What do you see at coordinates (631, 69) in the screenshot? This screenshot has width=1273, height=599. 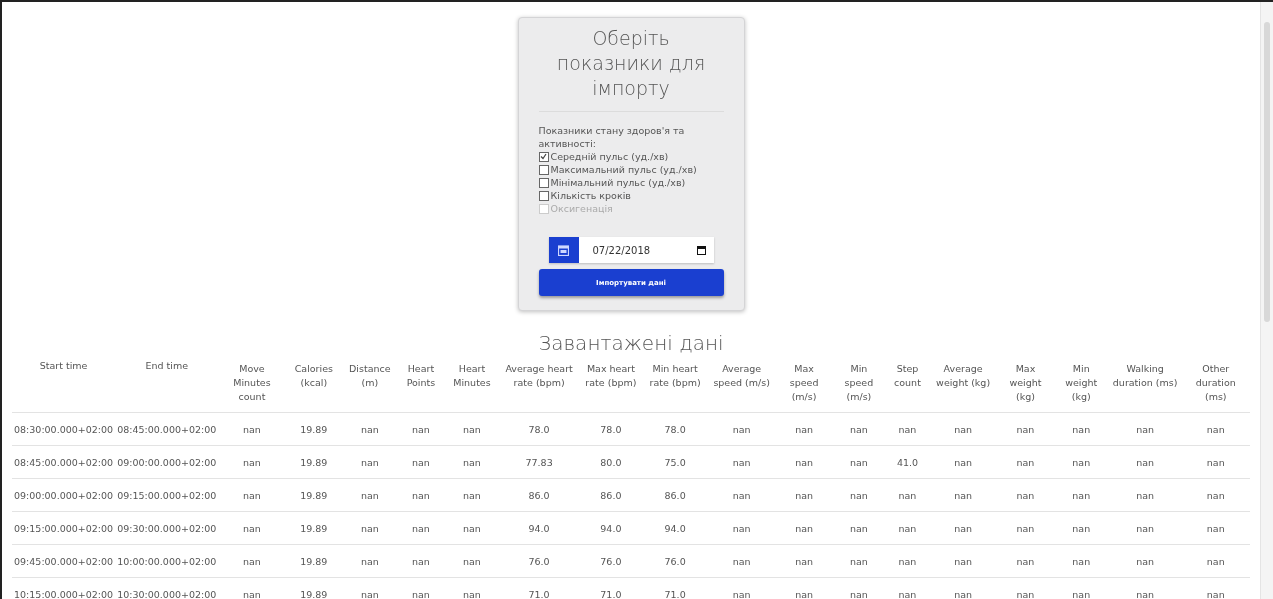 I see `card-title: Оберіть показники для імпорту` at bounding box center [631, 69].